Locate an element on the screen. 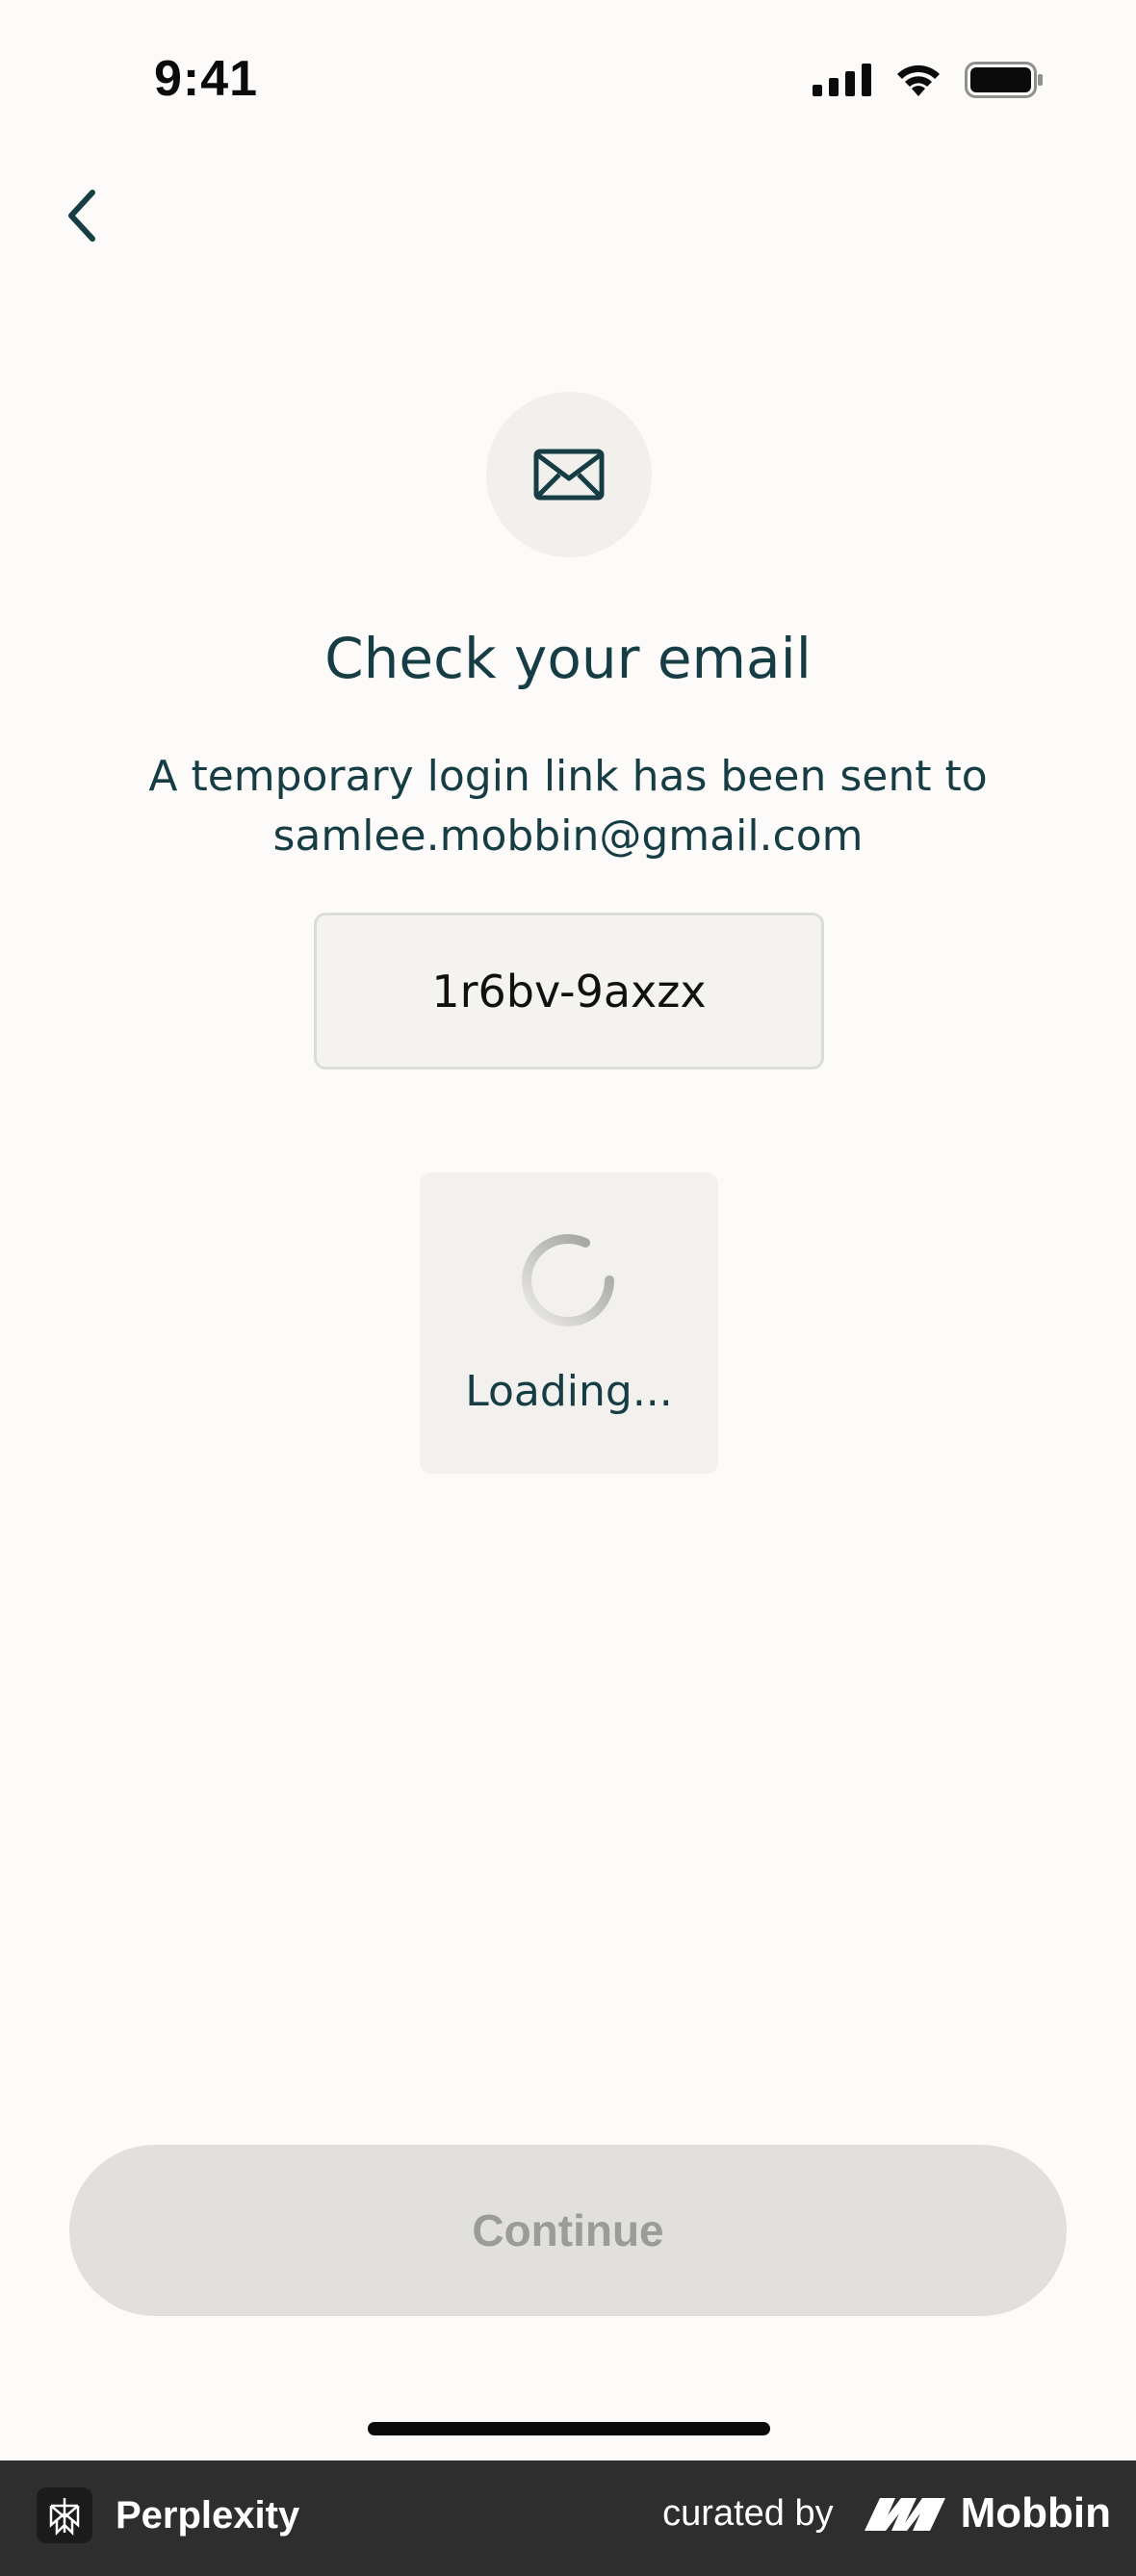  footer-bar: Perplexity curated by Mobbin is located at coordinates (568, 2518).